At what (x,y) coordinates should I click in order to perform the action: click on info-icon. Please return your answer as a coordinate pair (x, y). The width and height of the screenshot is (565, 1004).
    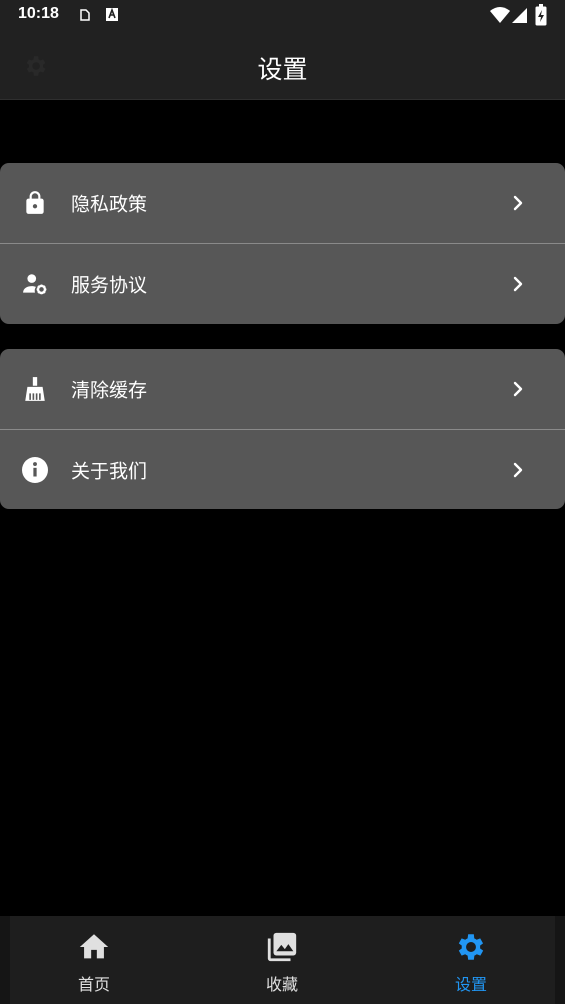
    Looking at the image, I should click on (35, 469).